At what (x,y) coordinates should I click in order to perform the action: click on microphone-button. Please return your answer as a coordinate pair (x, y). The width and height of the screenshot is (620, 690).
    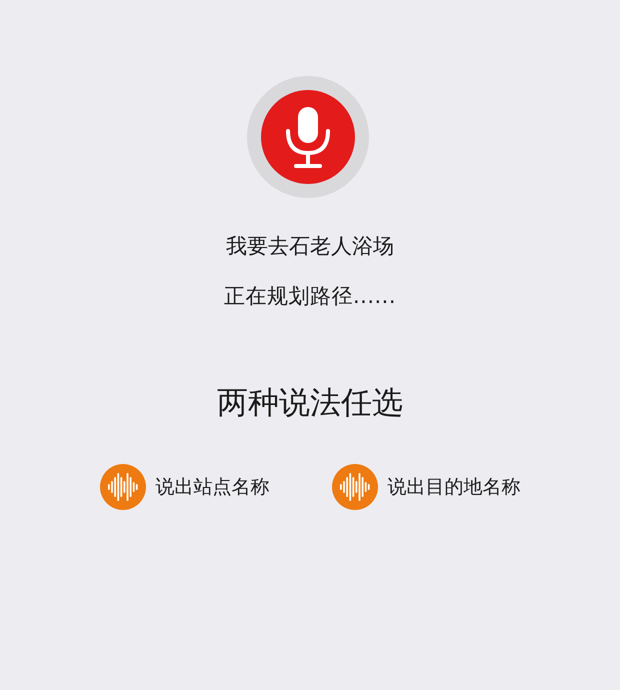
    Looking at the image, I should click on (308, 137).